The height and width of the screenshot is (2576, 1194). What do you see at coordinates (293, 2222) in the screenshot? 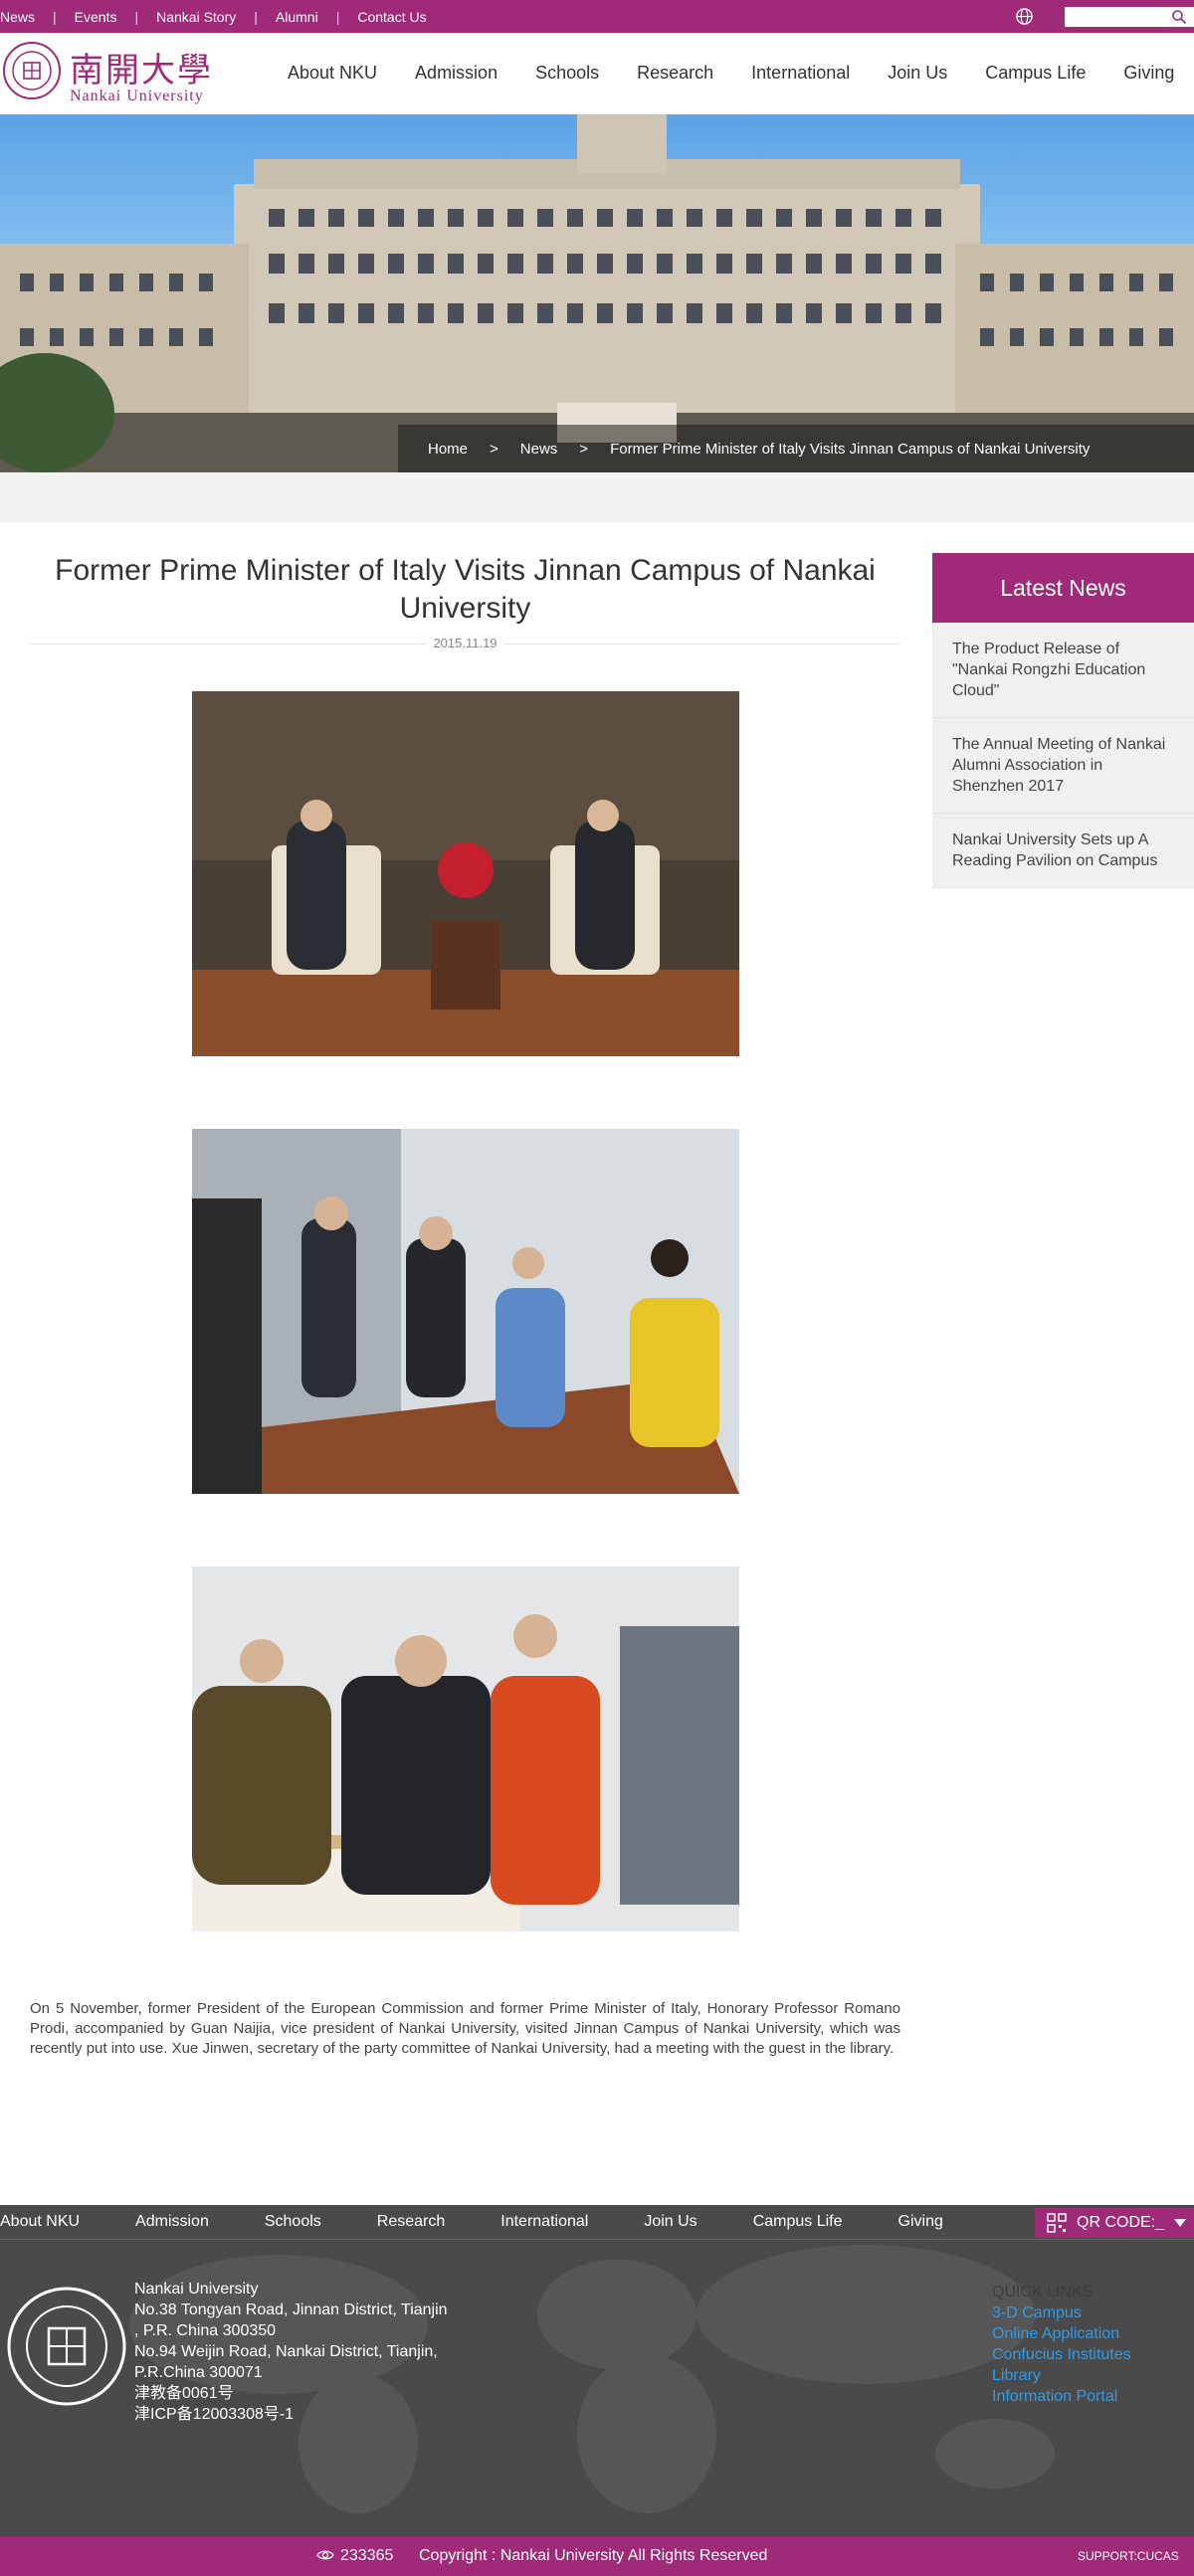
I see `footer-nav-schools: Schools` at bounding box center [293, 2222].